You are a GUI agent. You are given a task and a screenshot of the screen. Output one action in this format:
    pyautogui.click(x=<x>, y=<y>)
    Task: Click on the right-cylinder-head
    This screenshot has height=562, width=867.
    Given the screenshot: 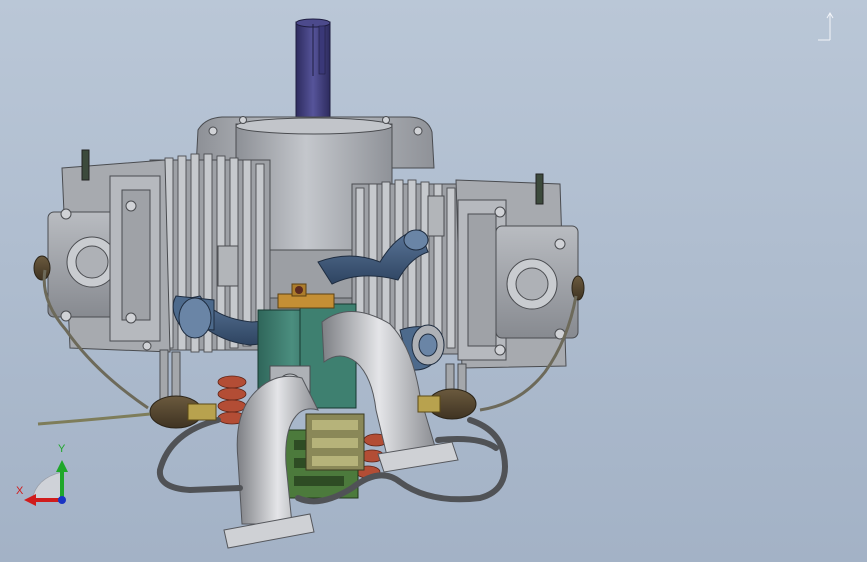 What is the action you would take?
    pyautogui.click(x=520, y=292)
    